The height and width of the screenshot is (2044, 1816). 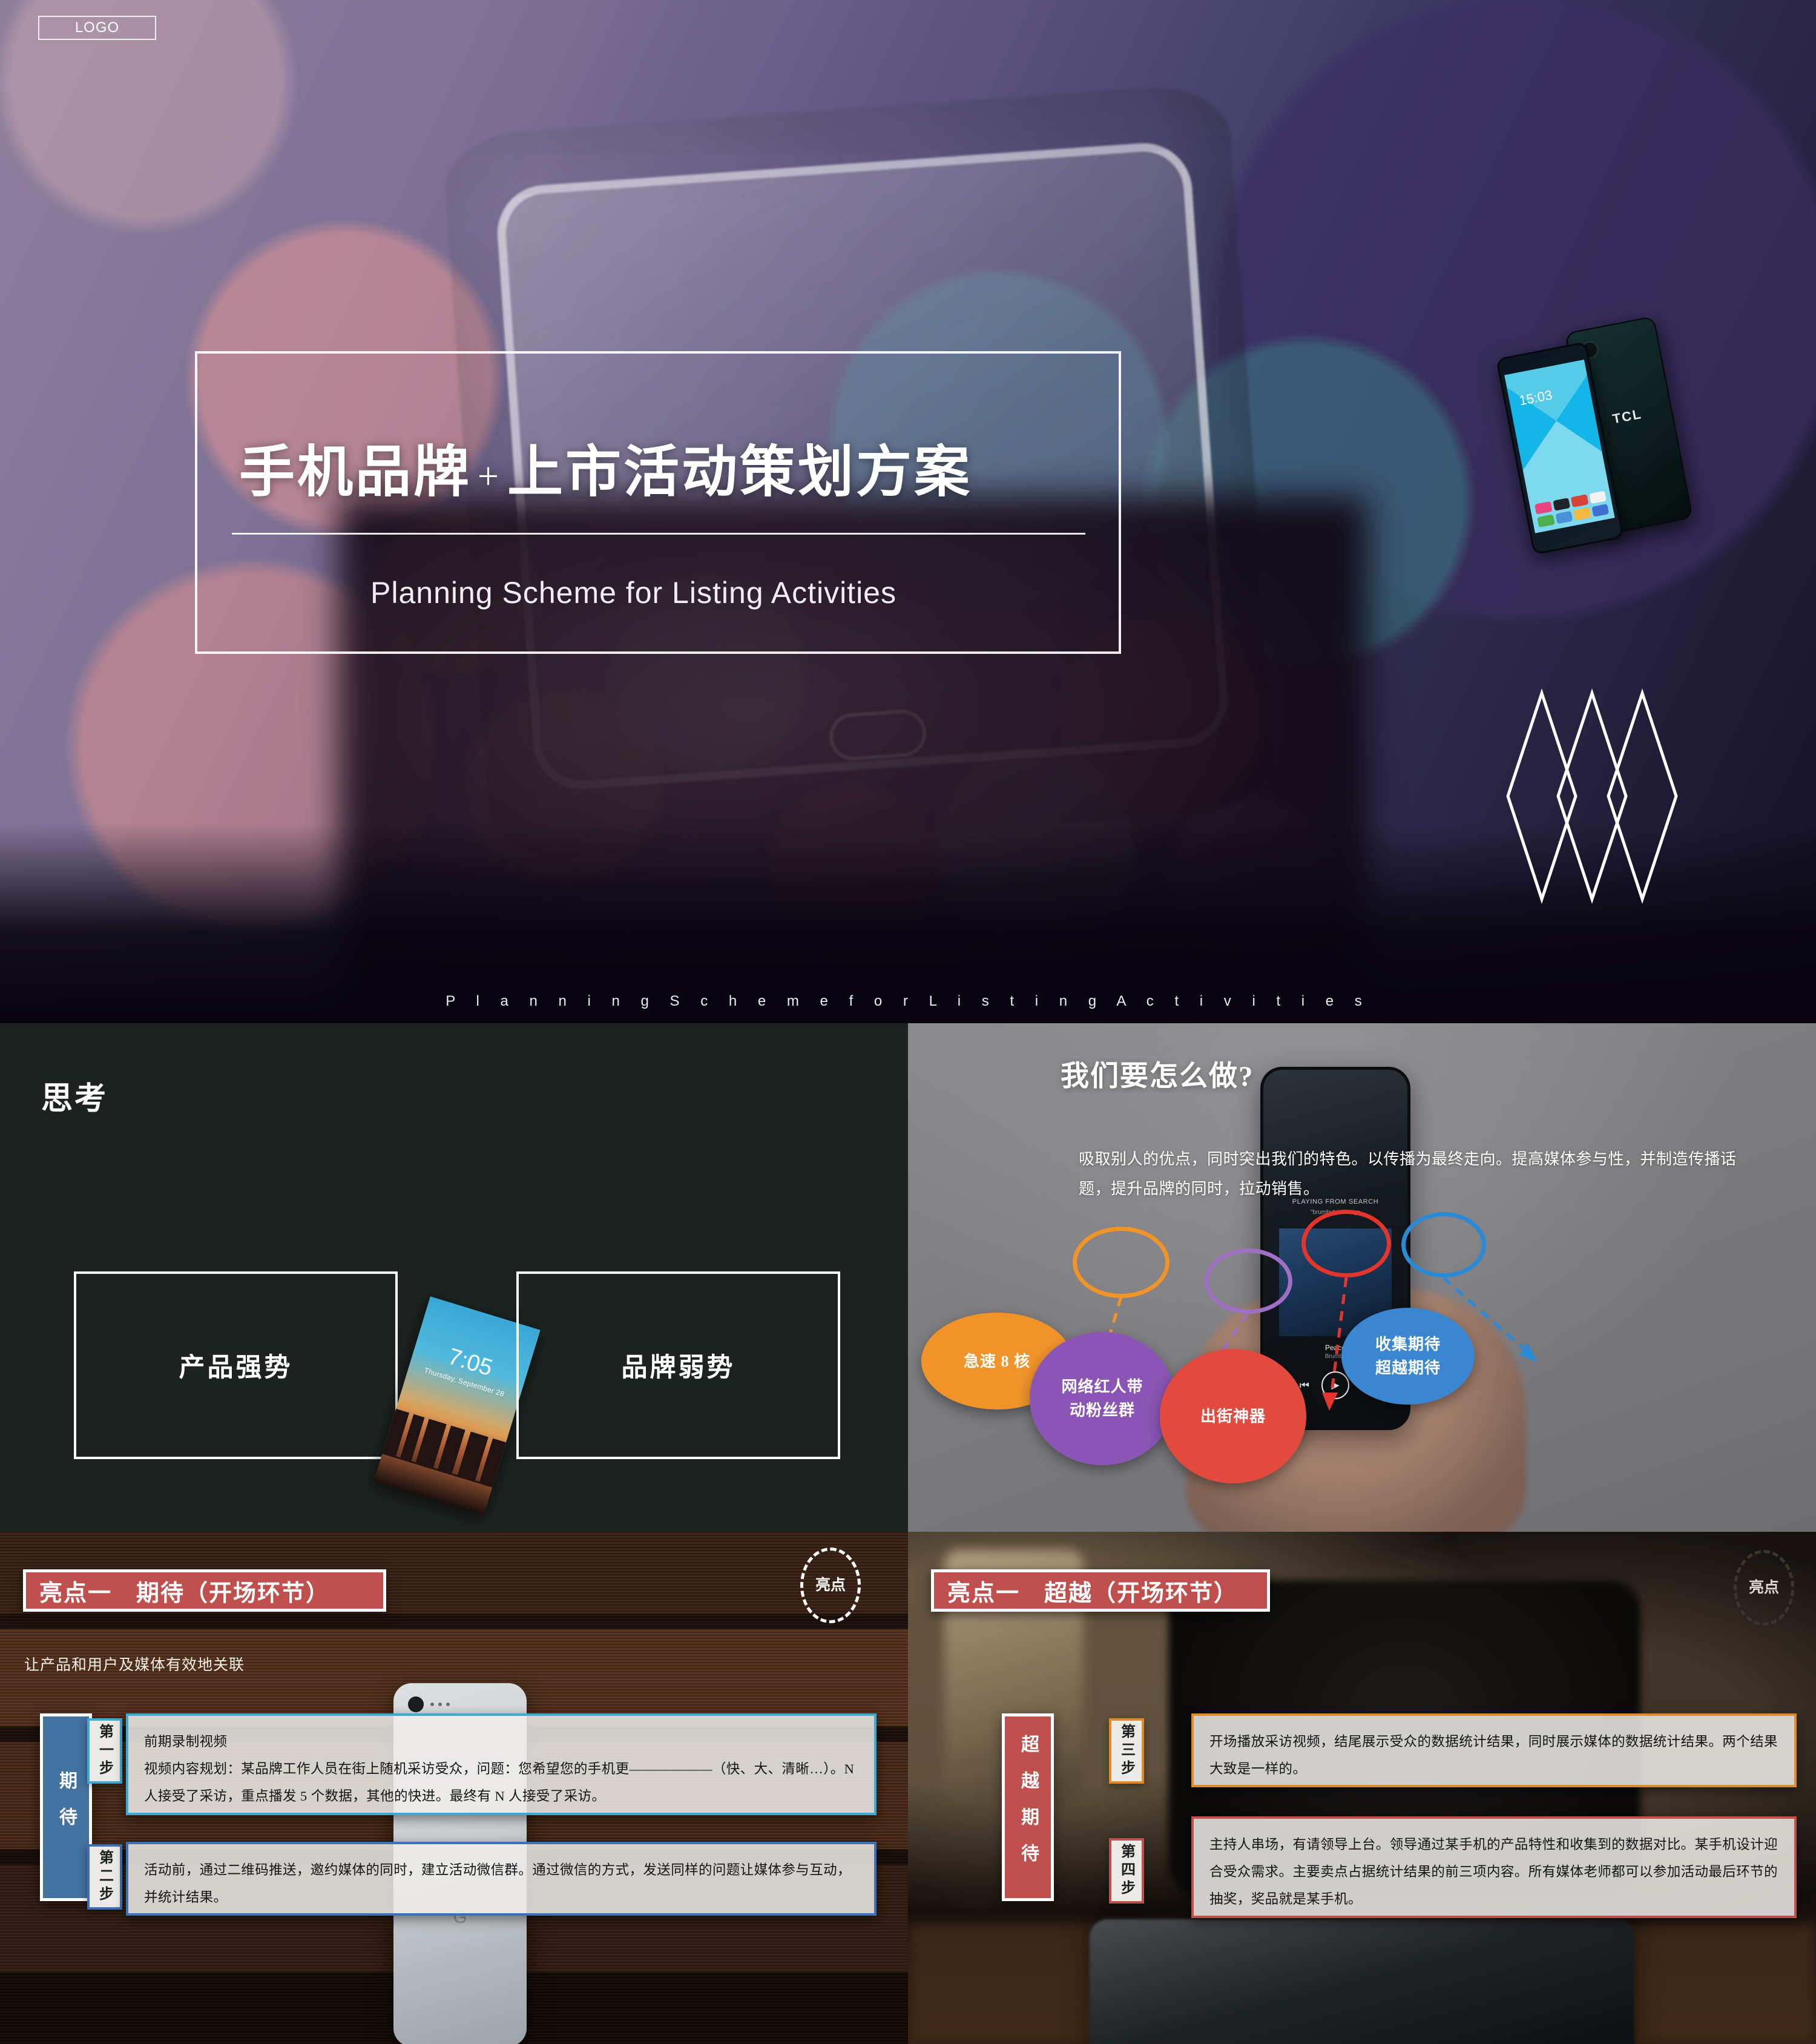 I want to click on logo-placeholder: LOGO, so click(x=97, y=28).